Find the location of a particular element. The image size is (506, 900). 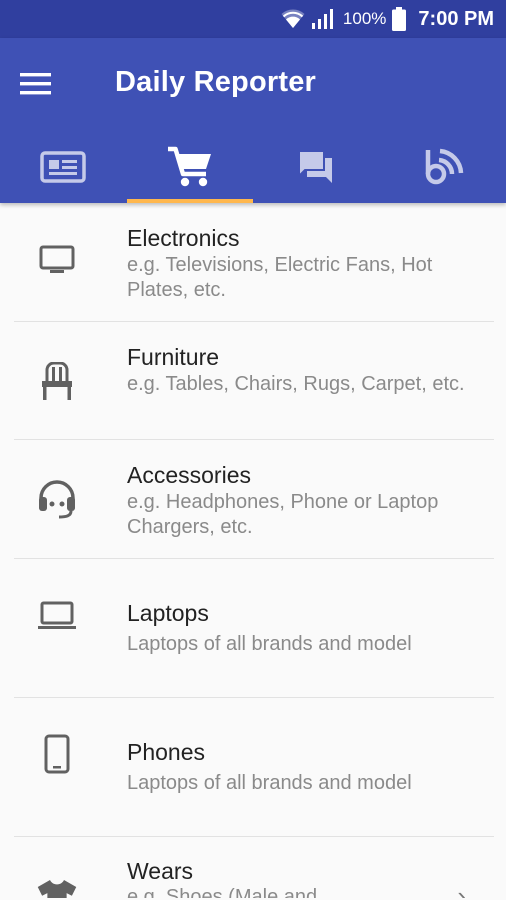

shopping-cart-icon is located at coordinates (189, 166).